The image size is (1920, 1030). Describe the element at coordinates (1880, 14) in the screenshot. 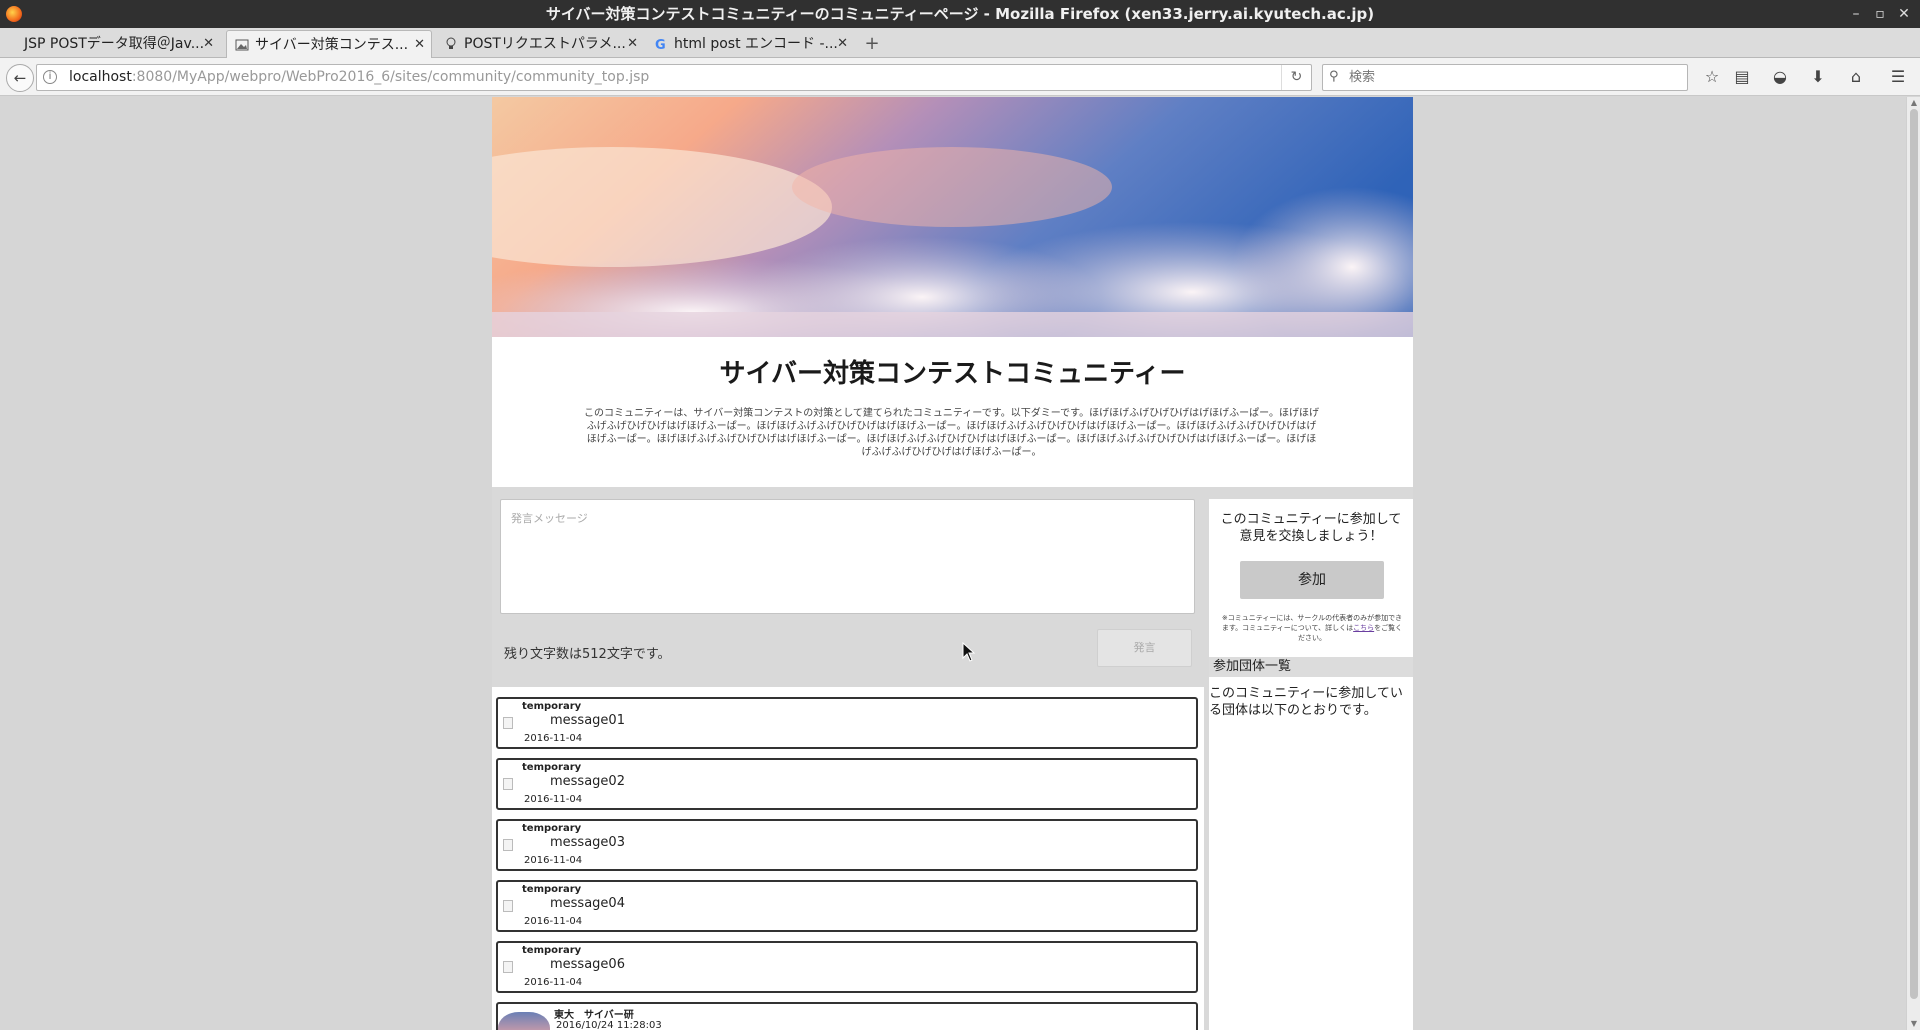

I see `maximize-icon: ▫` at that location.